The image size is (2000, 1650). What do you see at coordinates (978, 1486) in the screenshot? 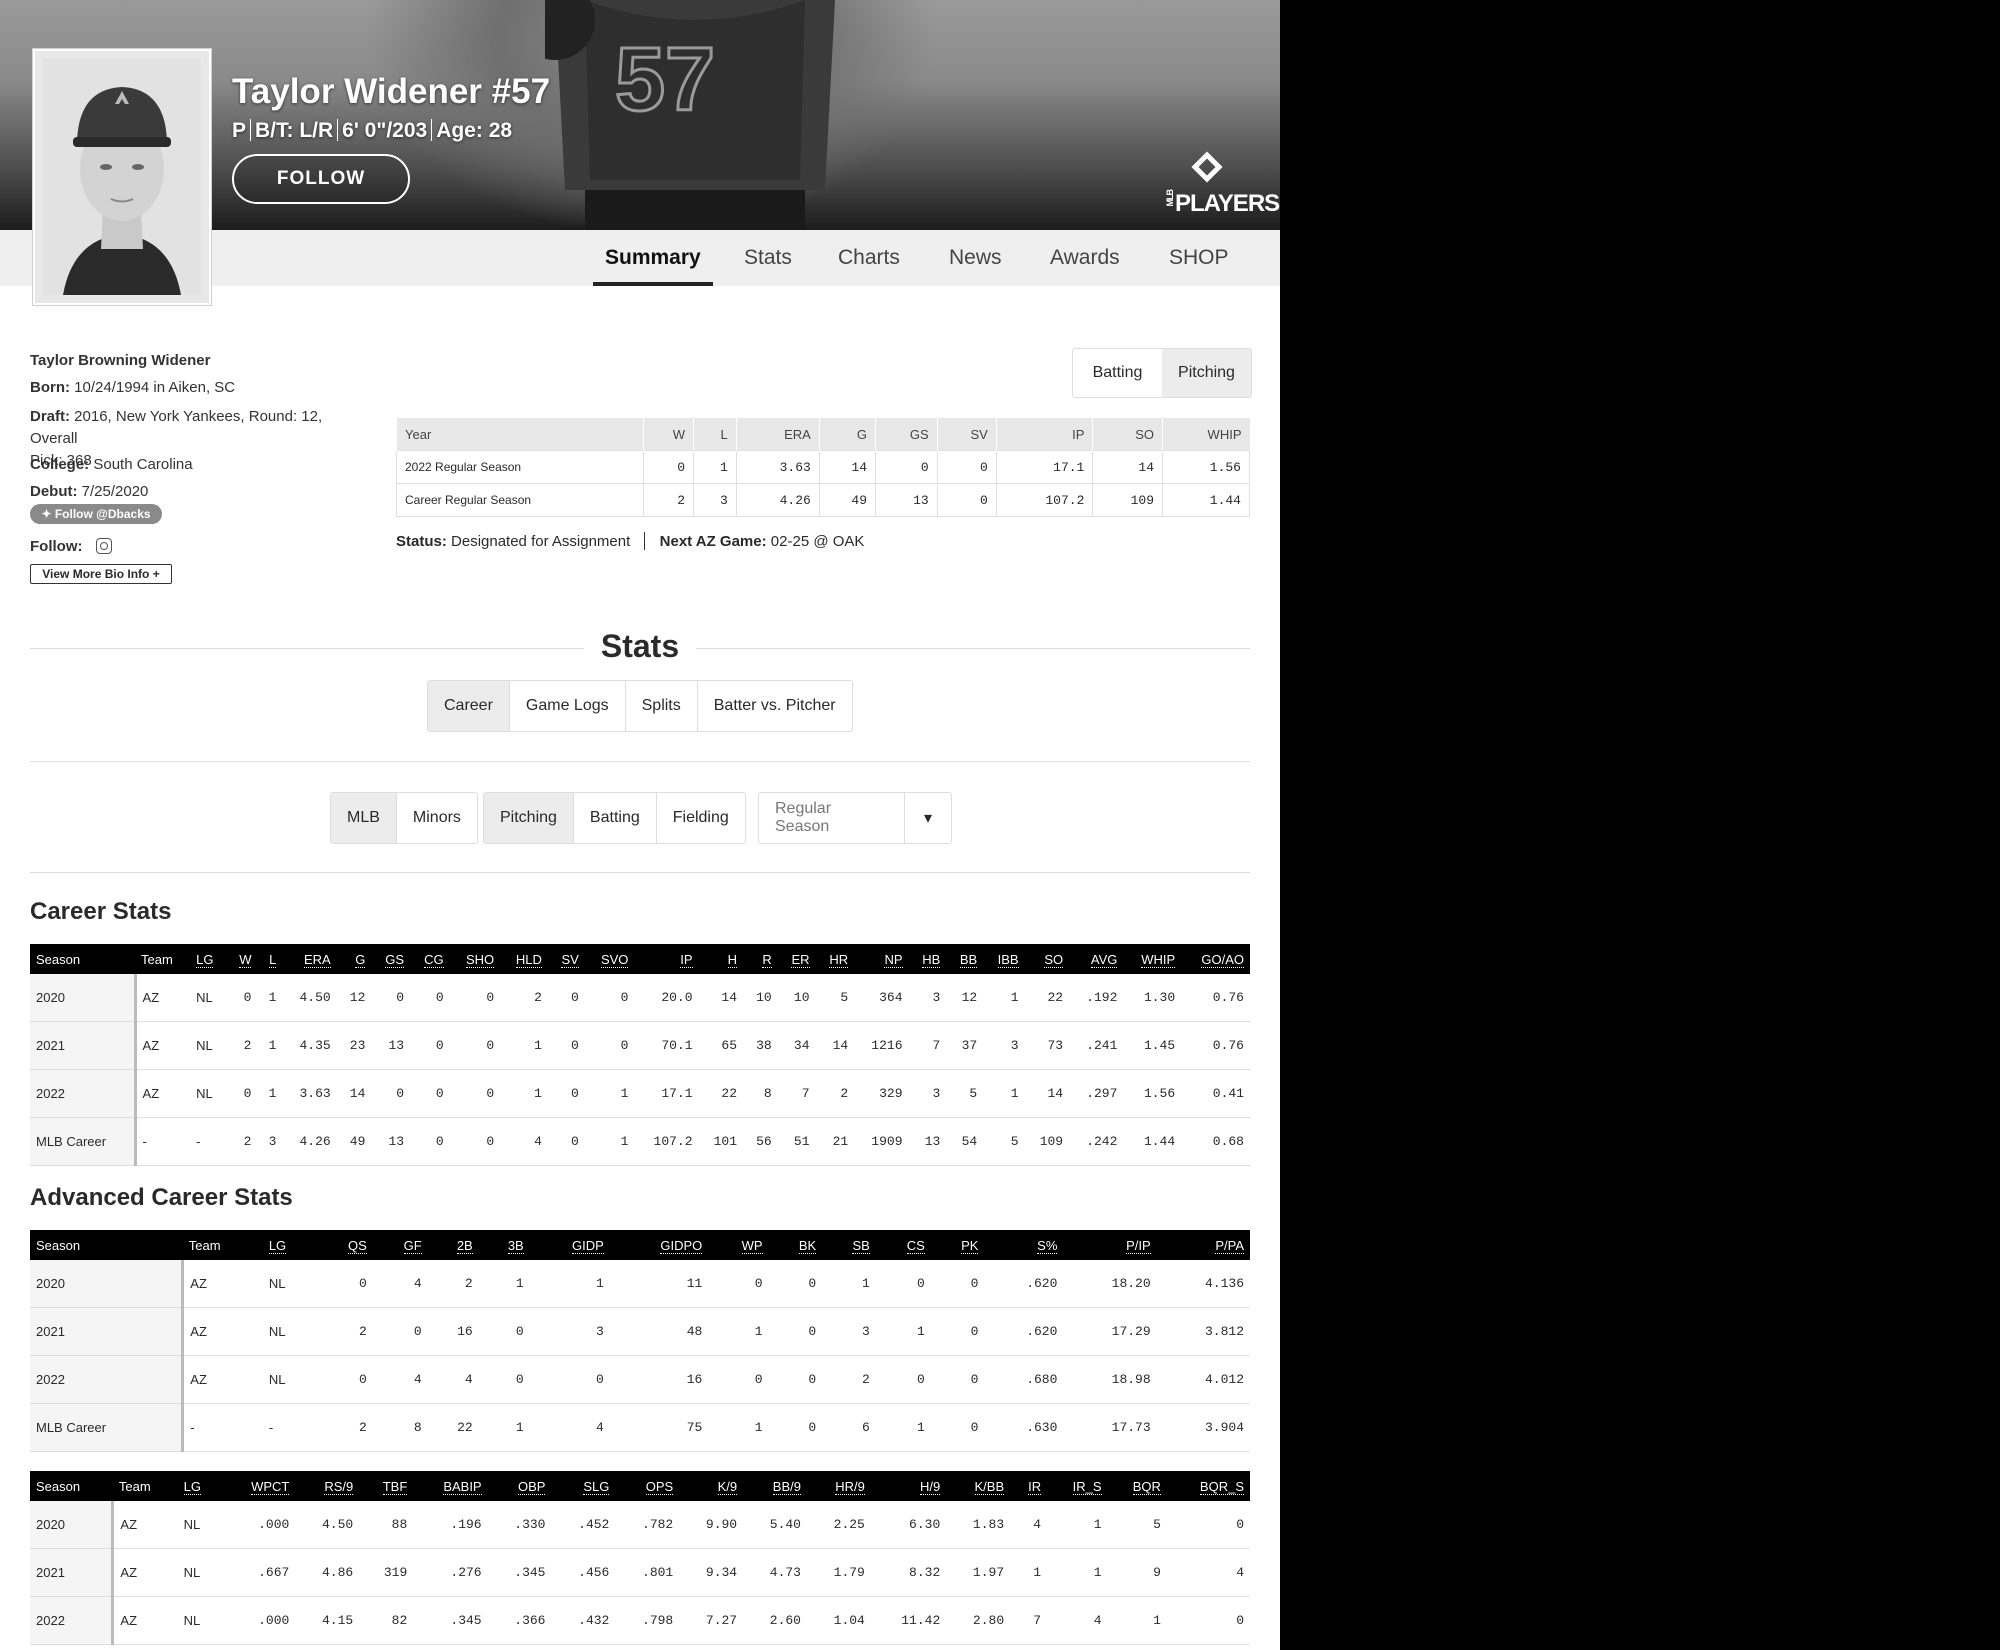
I see `column-header: K/BB` at bounding box center [978, 1486].